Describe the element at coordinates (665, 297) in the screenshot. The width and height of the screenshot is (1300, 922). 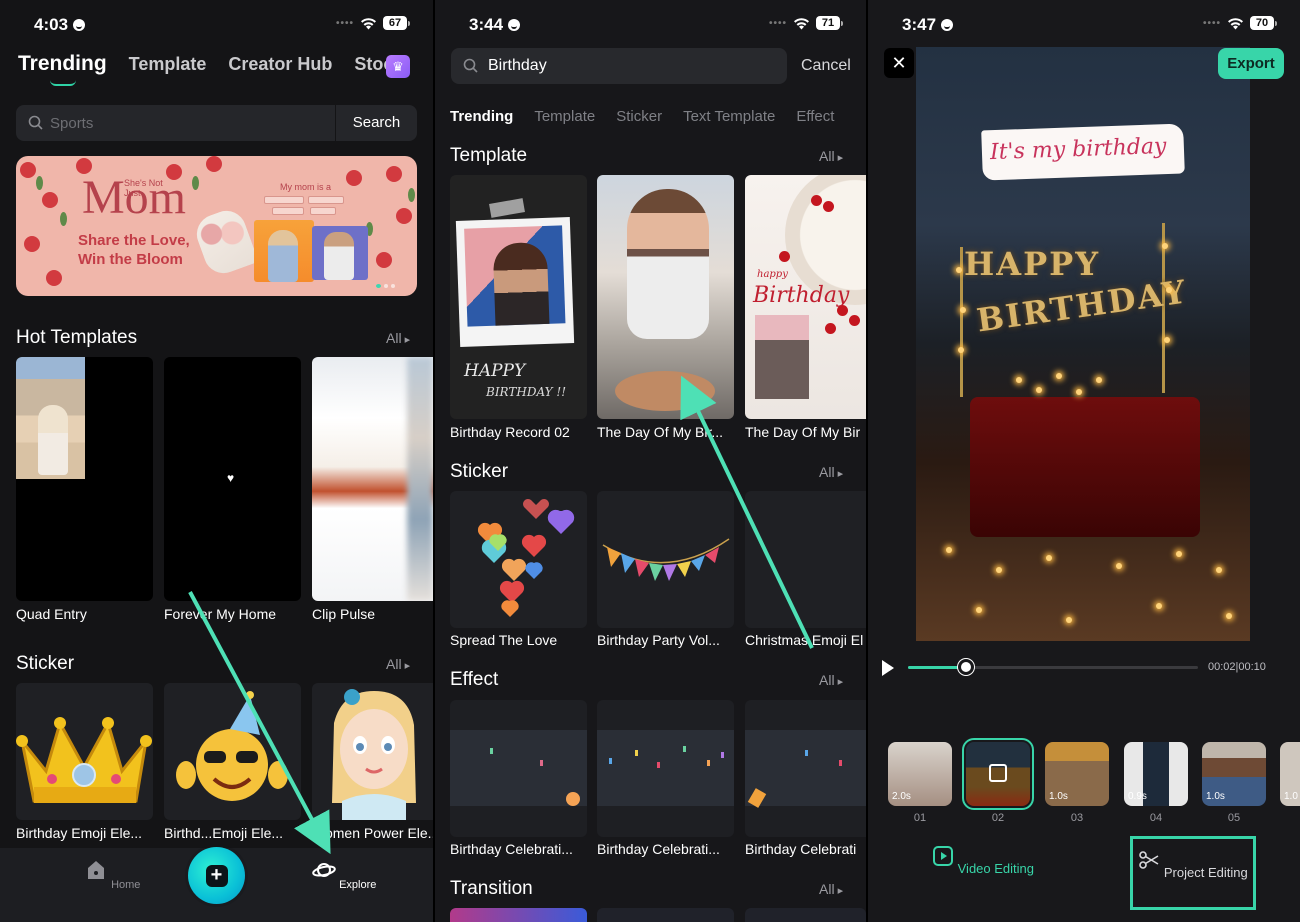
I see `template-card-day-of-my-birthday` at that location.